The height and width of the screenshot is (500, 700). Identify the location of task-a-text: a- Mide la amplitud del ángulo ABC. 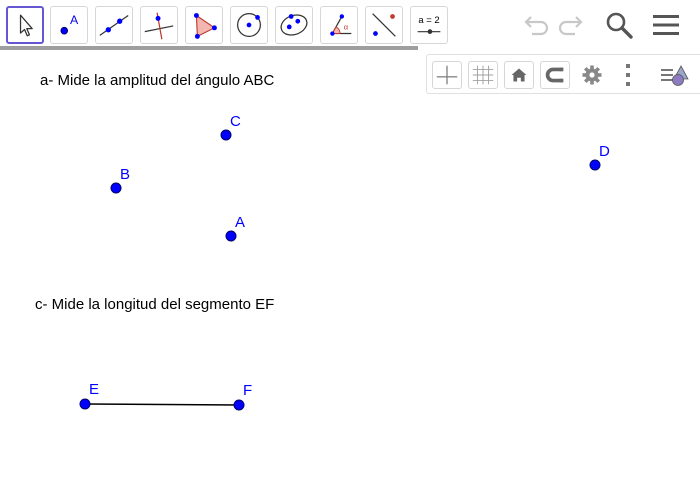
(157, 80).